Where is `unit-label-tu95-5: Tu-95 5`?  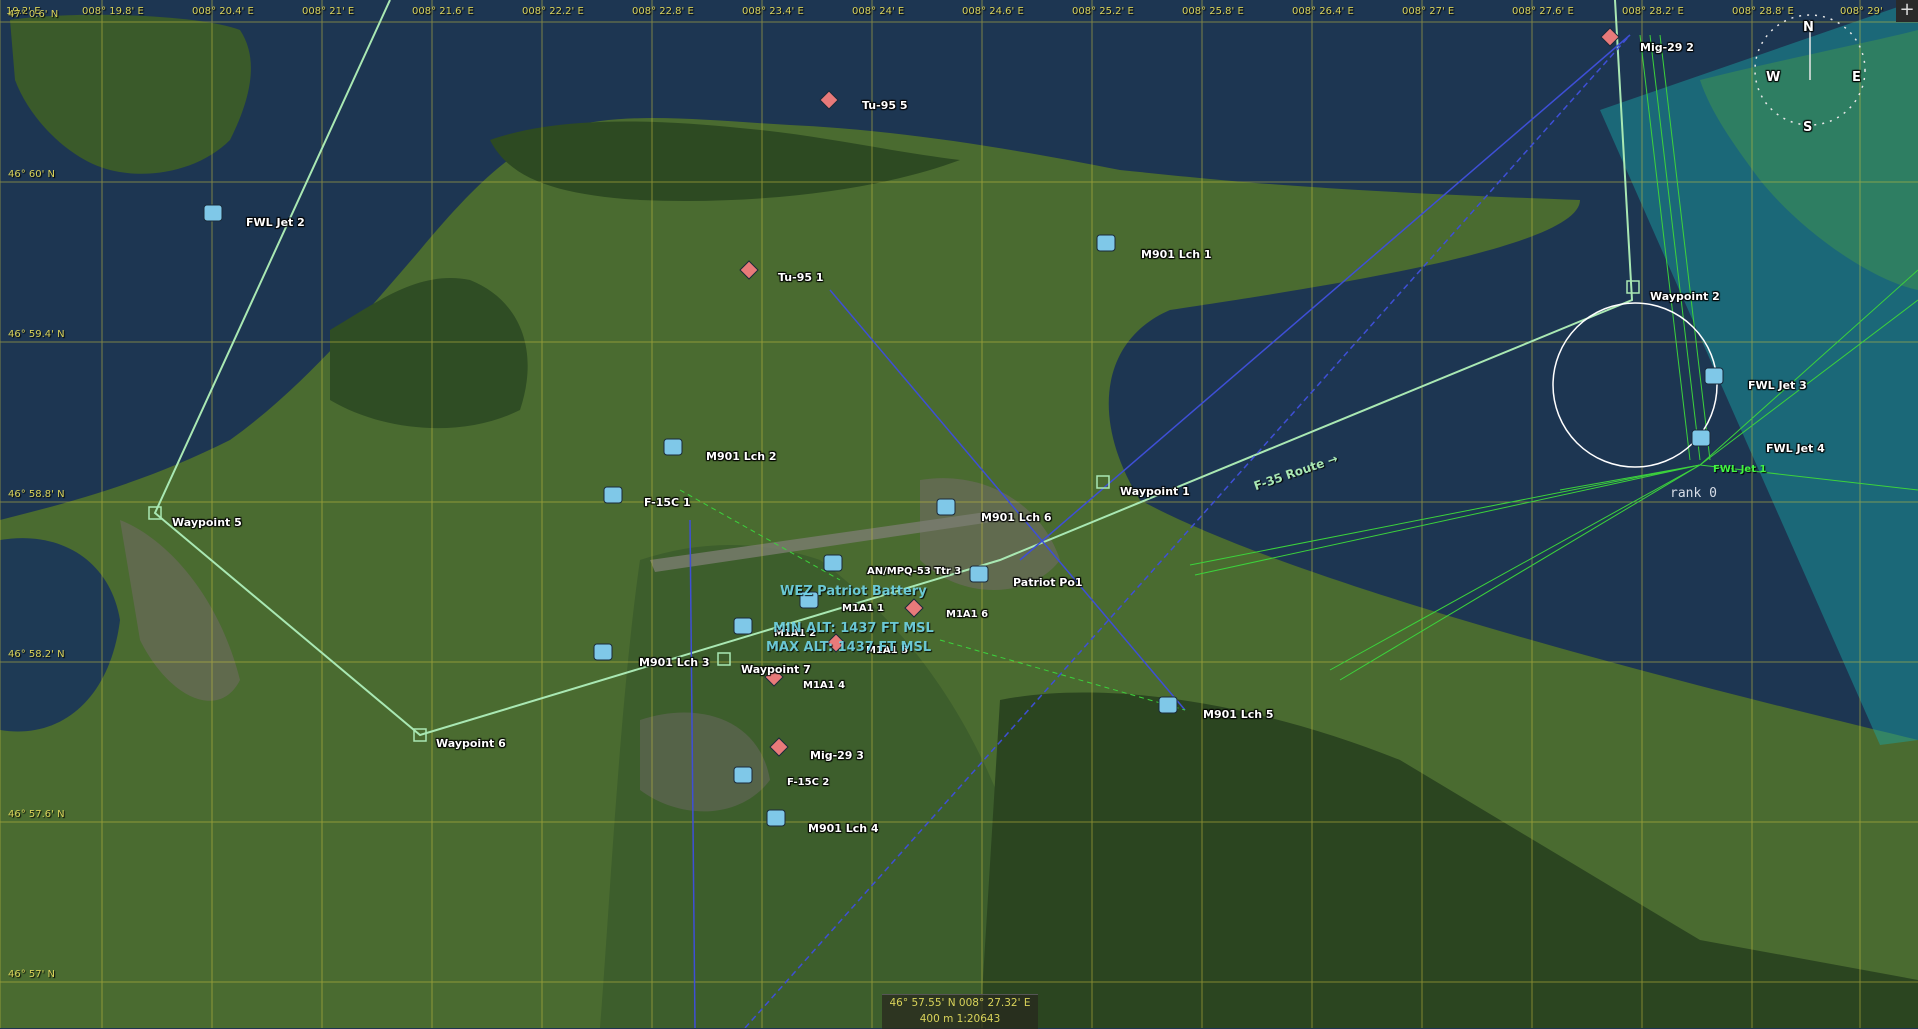
unit-label-tu95-5: Tu-95 5 is located at coordinates (884, 105).